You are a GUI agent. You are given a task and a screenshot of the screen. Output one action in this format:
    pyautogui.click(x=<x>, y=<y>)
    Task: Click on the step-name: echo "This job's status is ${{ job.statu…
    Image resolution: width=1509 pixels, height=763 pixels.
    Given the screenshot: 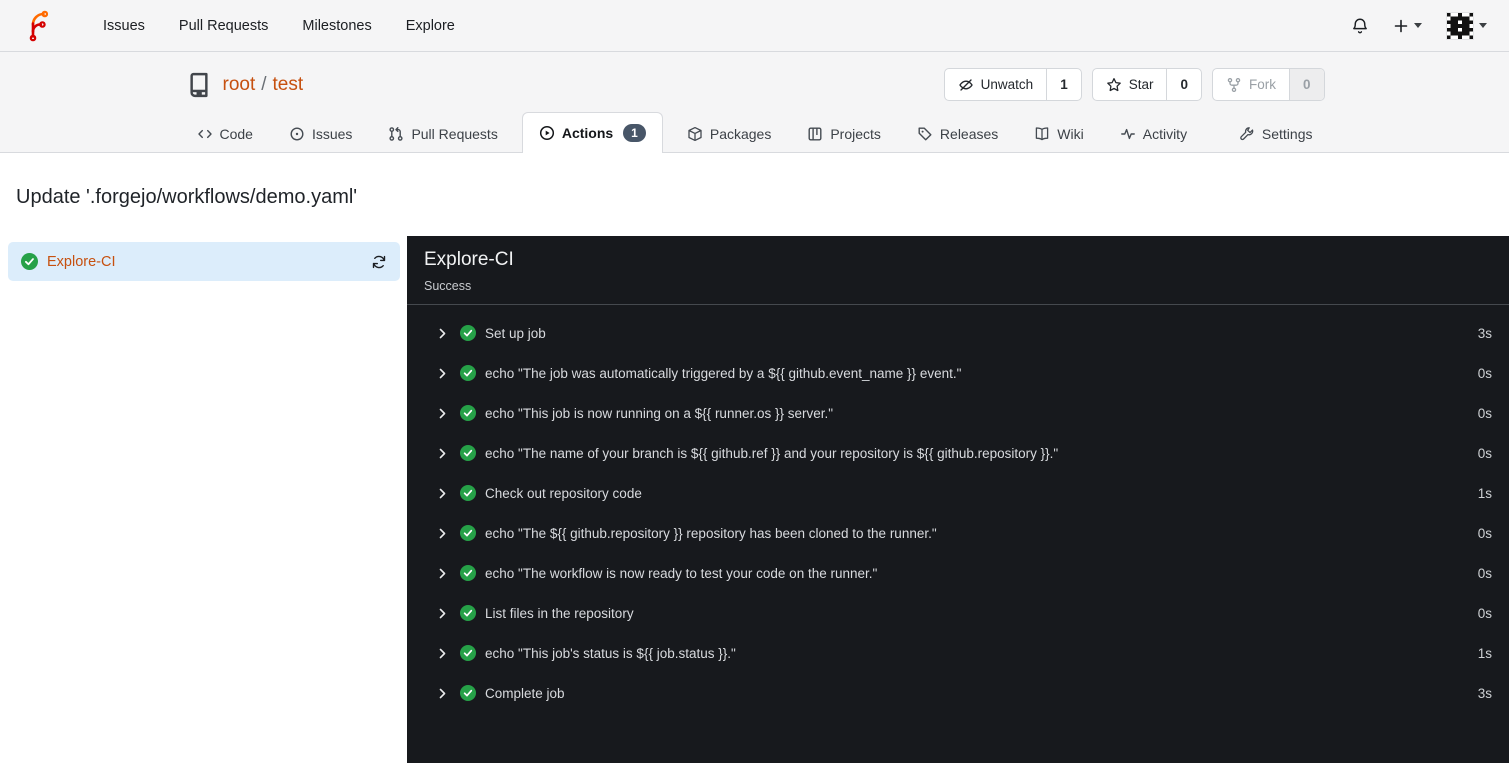 What is the action you would take?
    pyautogui.click(x=610, y=653)
    